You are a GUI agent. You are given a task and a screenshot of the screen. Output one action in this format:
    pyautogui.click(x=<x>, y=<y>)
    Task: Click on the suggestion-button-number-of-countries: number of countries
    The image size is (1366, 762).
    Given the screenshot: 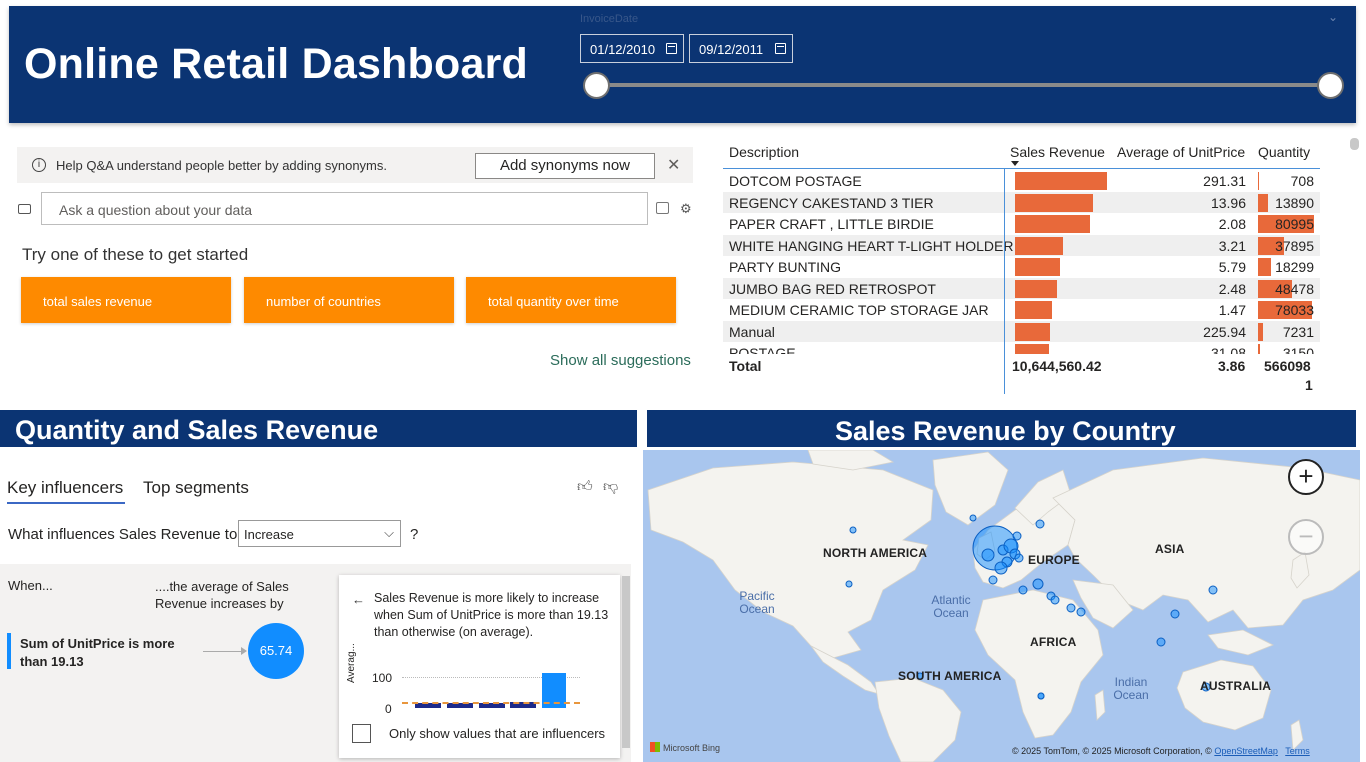 What is the action you would take?
    pyautogui.click(x=349, y=300)
    